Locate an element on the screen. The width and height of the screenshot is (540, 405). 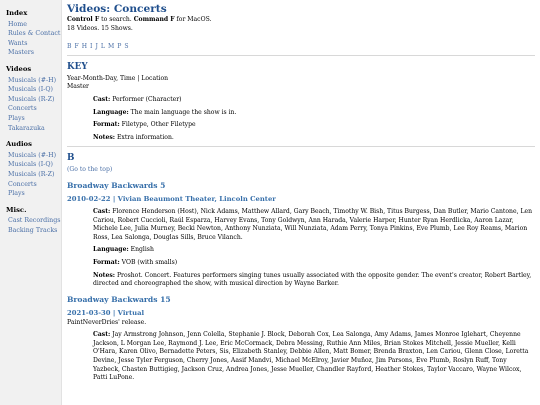
key-format: Format: Filetype, Other Filetype is located at coordinates (314, 125).